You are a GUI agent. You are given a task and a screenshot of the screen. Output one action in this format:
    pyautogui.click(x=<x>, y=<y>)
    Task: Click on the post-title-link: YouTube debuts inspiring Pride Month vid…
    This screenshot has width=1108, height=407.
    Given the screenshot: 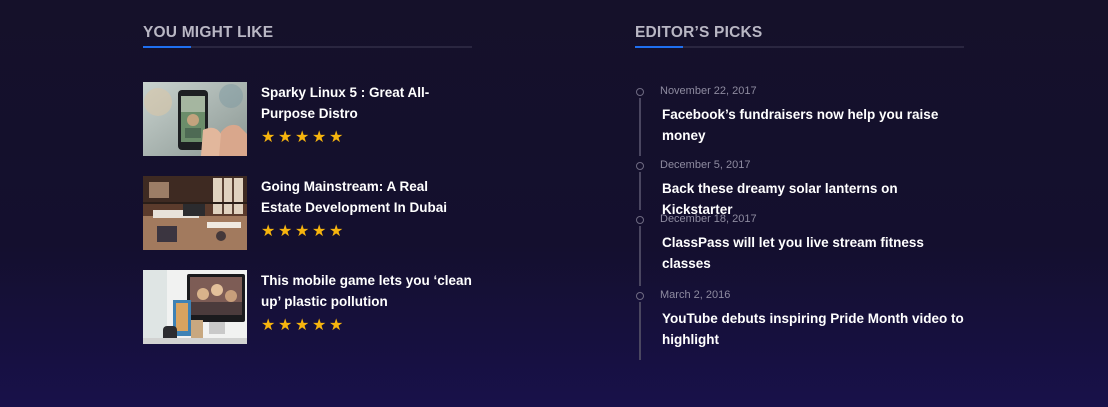 What is the action you would take?
    pyautogui.click(x=814, y=329)
    